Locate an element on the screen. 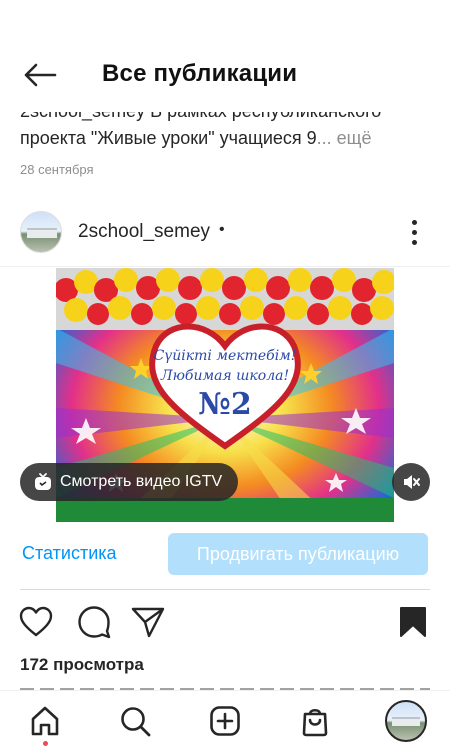  speaker-muted-icon is located at coordinates (412, 482).